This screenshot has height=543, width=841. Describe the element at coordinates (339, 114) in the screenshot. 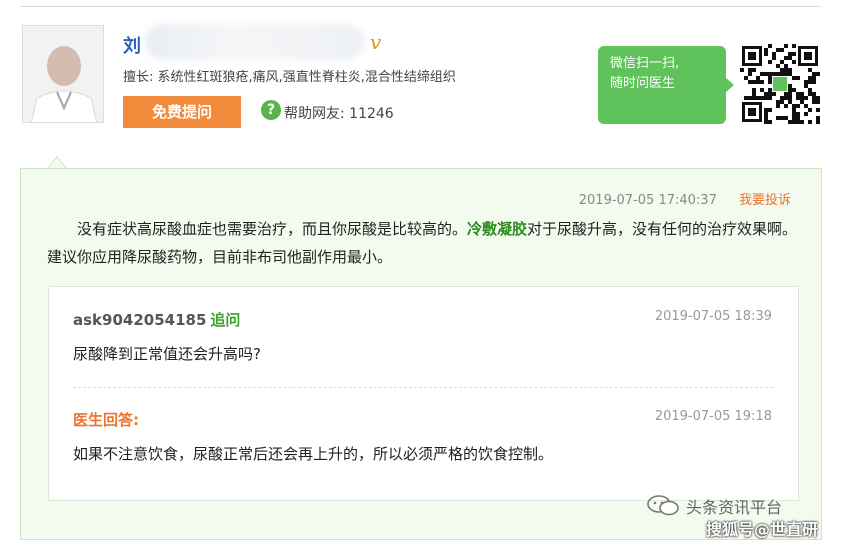

I see `help-count: 帮助网友: 11246` at that location.